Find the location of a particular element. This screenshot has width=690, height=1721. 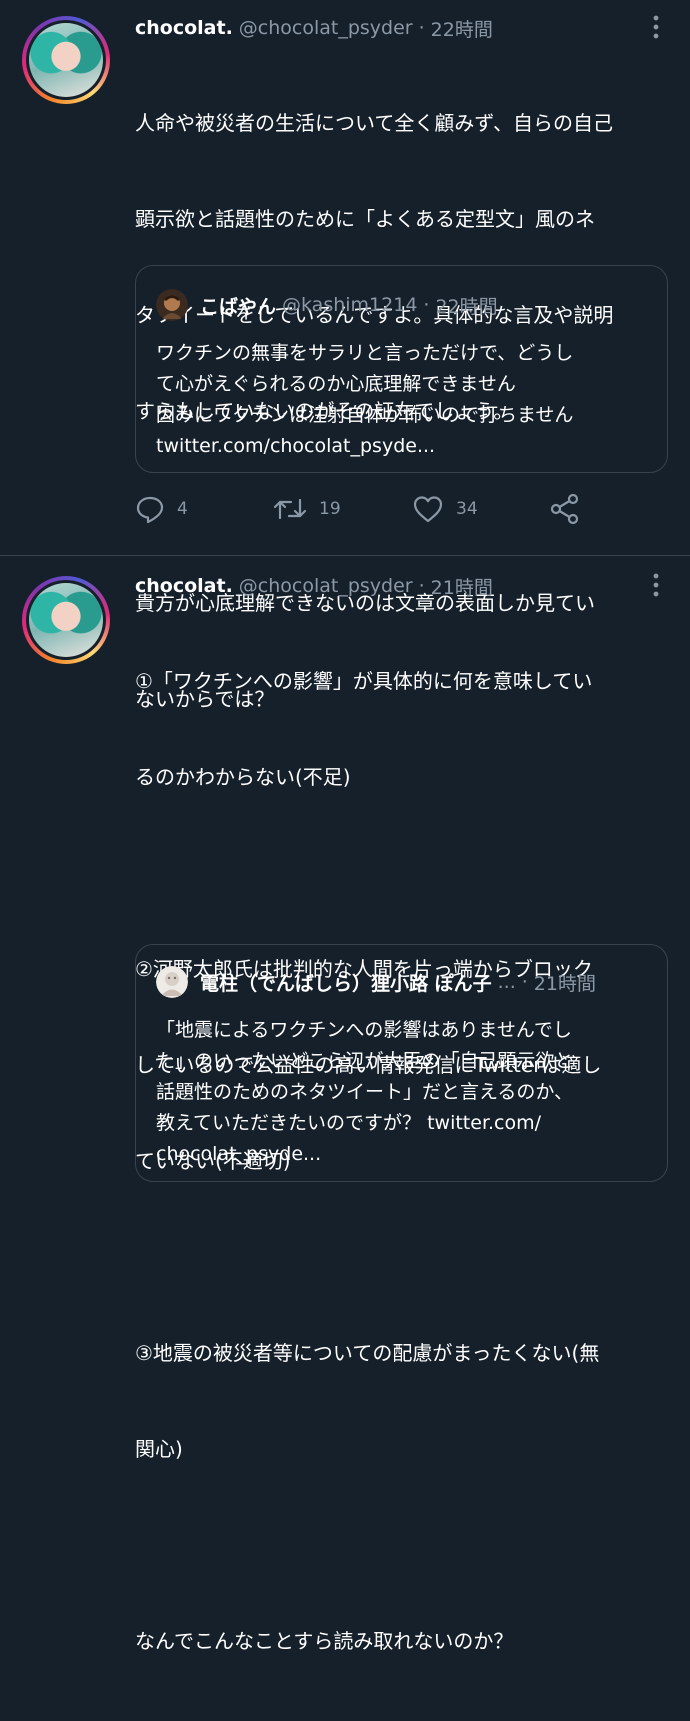

tweet-text-line: るのかわからない(不足) is located at coordinates (243, 777).